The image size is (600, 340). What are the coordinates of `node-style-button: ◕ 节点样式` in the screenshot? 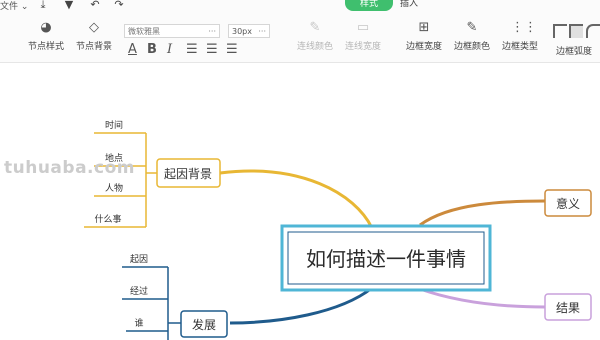 It's located at (46, 36).